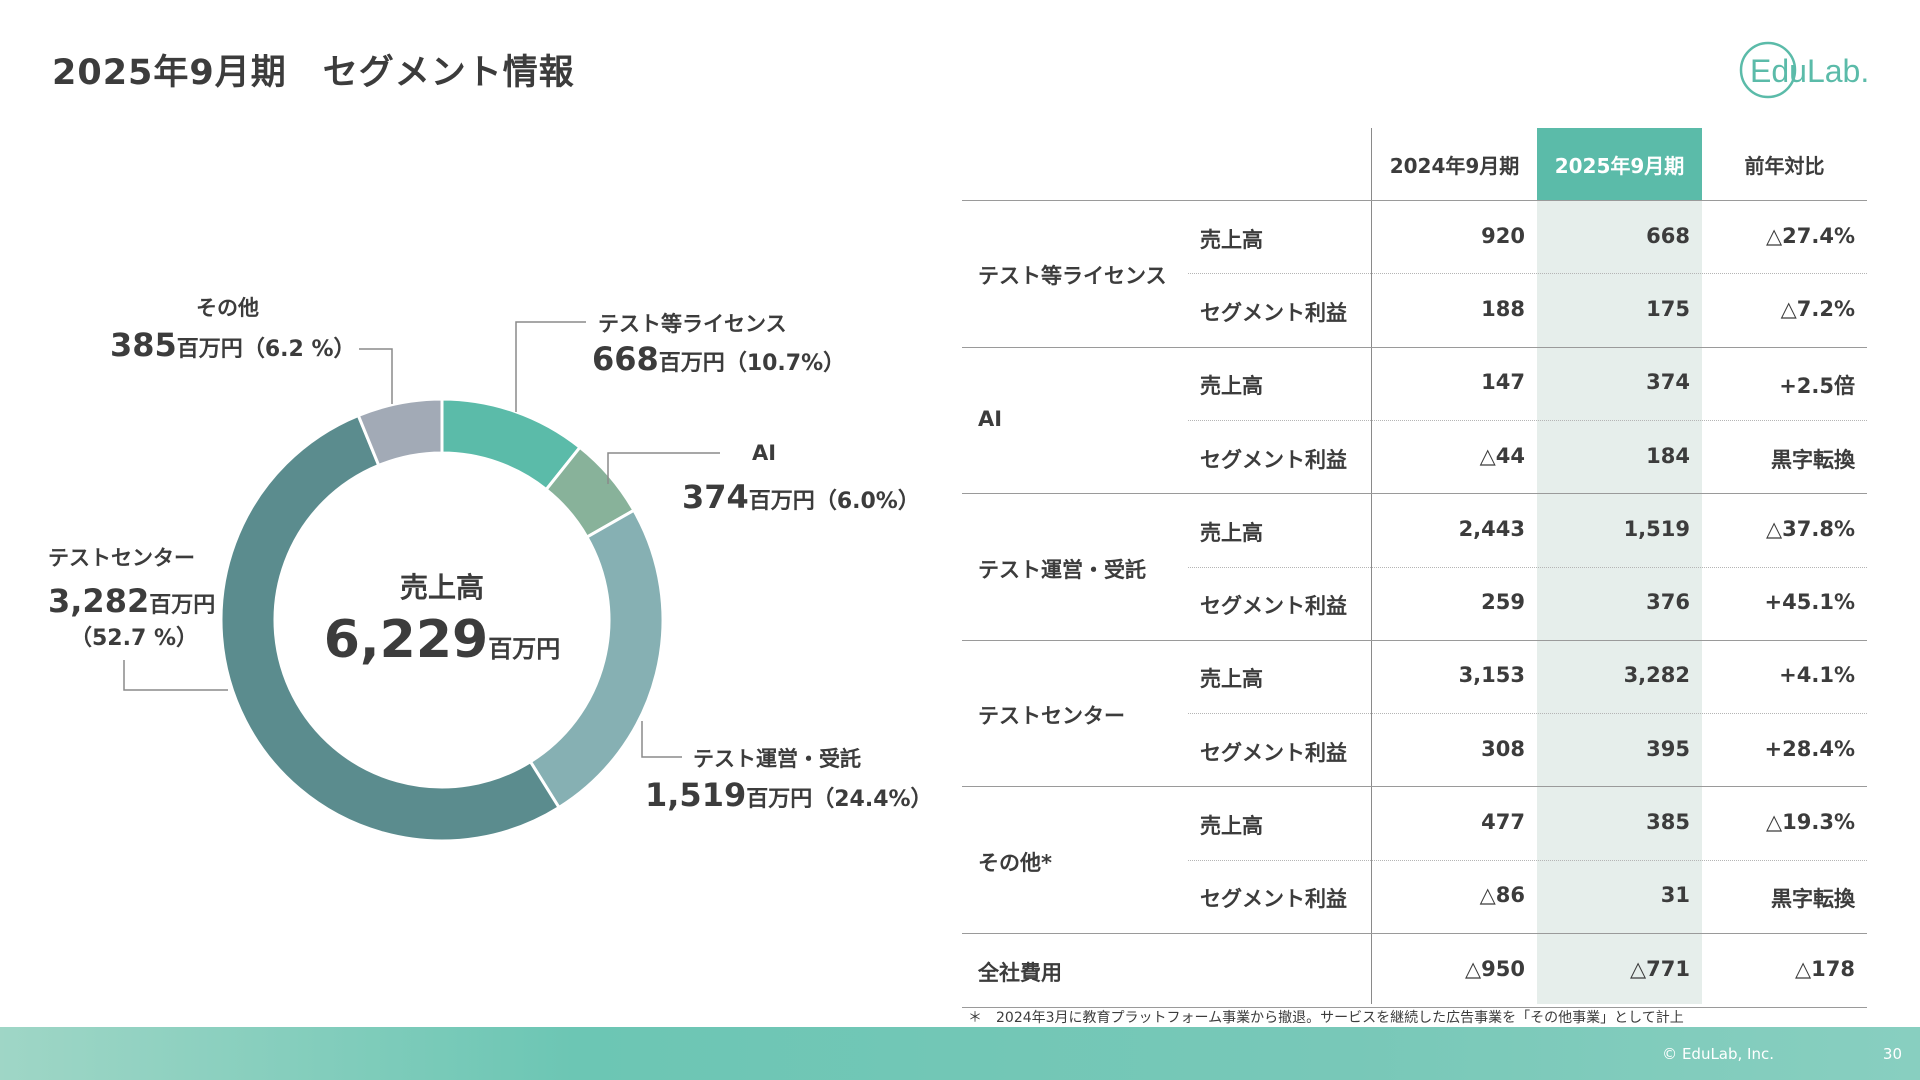  What do you see at coordinates (1892, 1054) in the screenshot?
I see `page-number: 30` at bounding box center [1892, 1054].